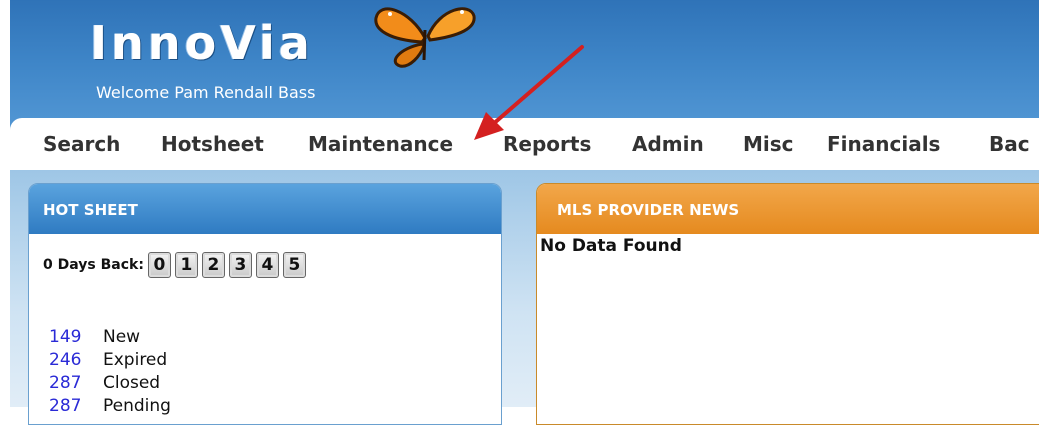 The image size is (1039, 425). I want to click on day-button-0: 0, so click(159, 265).